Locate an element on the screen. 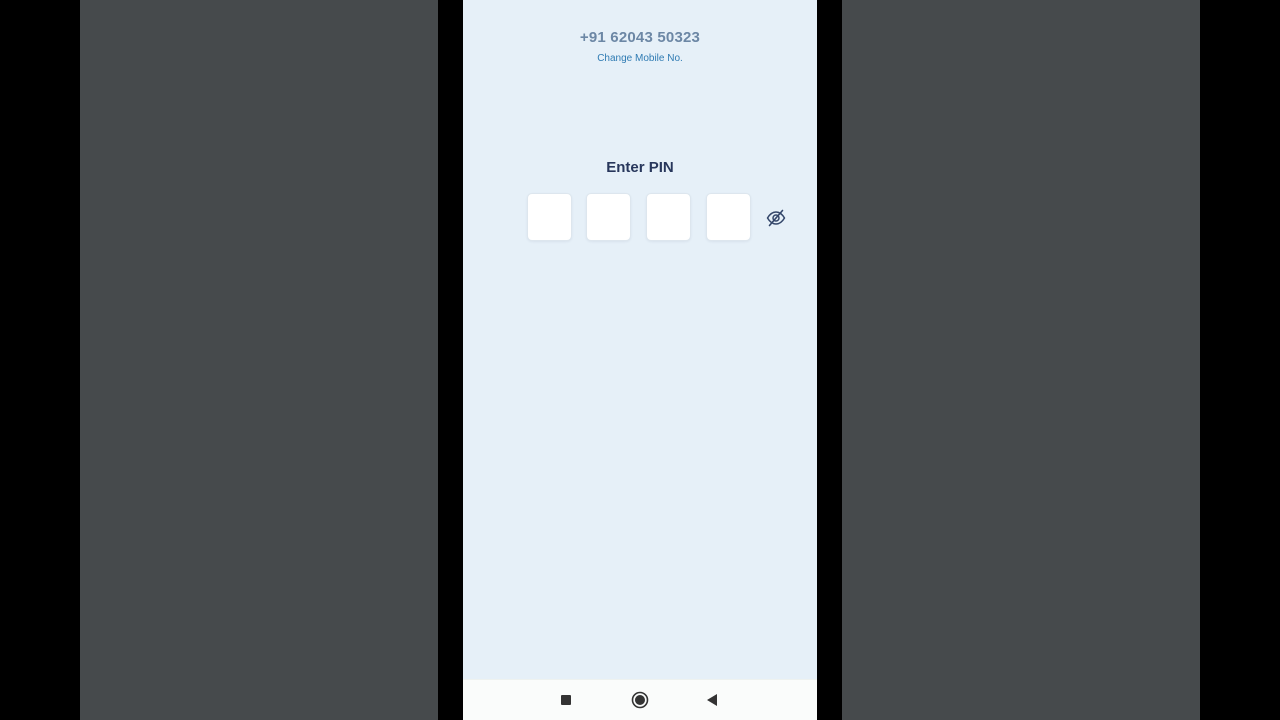  circle-icon is located at coordinates (640, 700).